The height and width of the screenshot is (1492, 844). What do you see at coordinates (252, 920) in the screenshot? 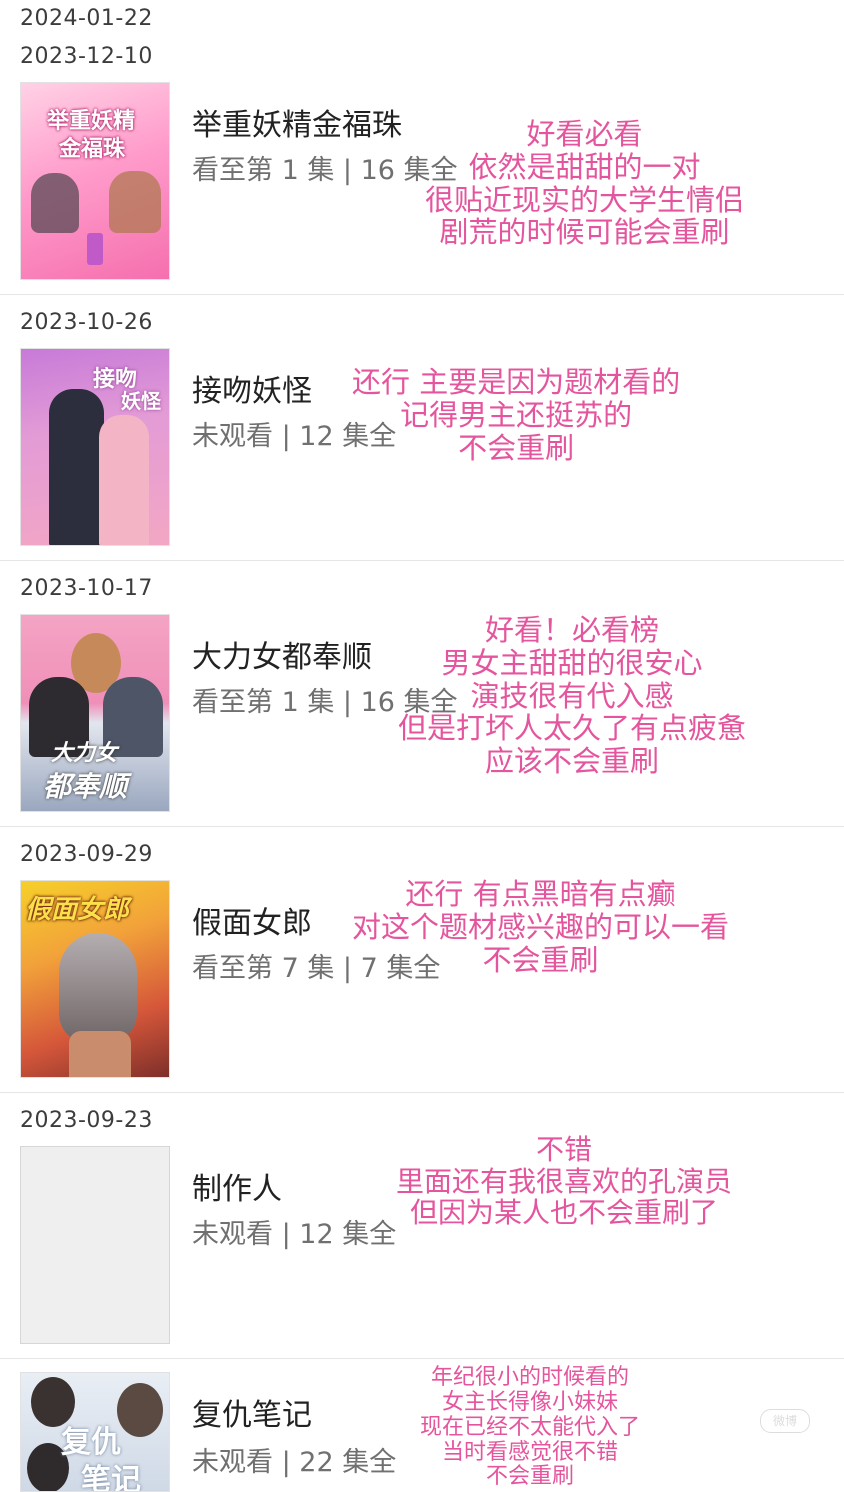
I see `show-title: 假面女郎` at bounding box center [252, 920].